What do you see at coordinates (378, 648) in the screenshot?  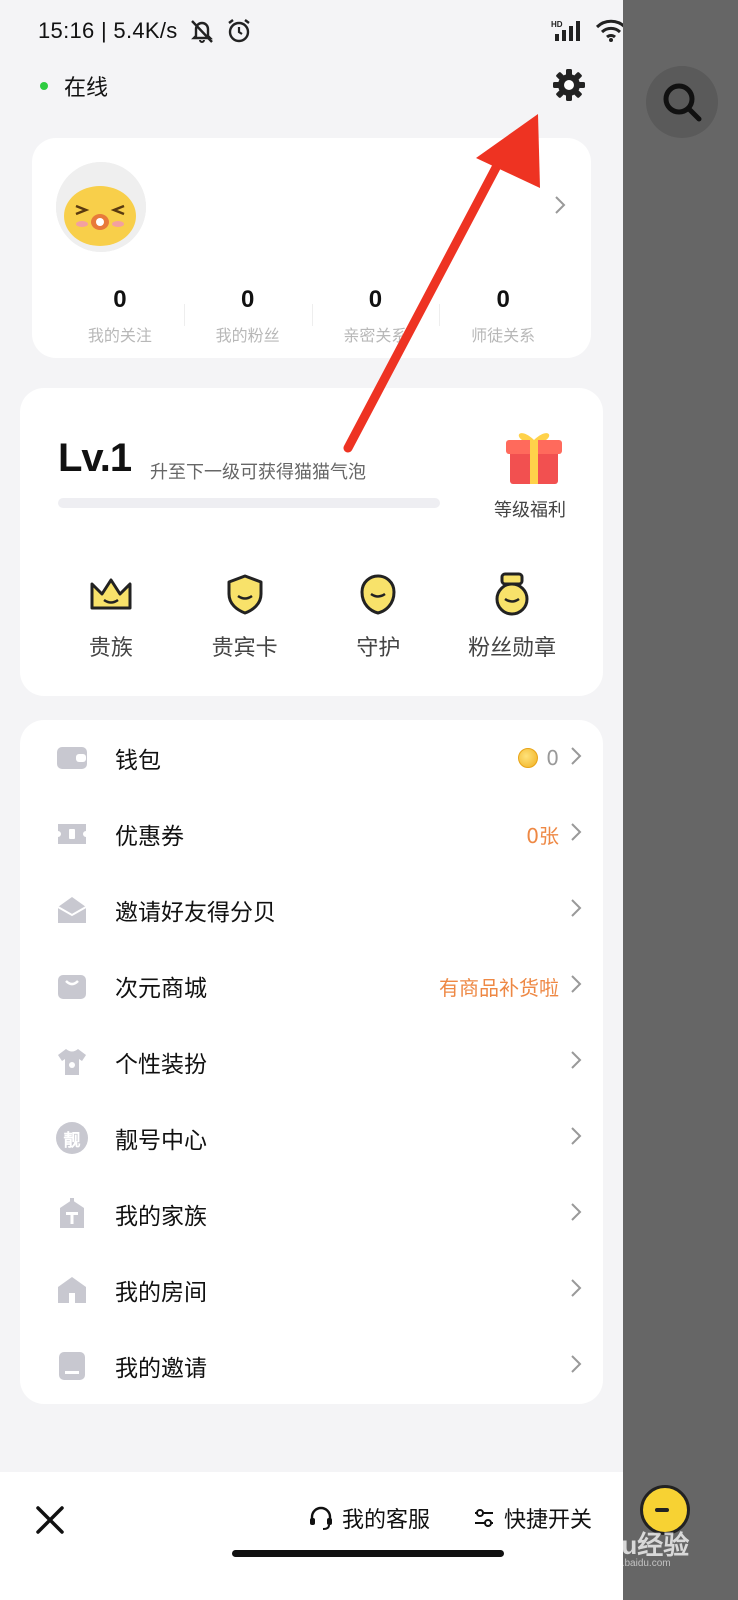 I see `benefit-label: 守护` at bounding box center [378, 648].